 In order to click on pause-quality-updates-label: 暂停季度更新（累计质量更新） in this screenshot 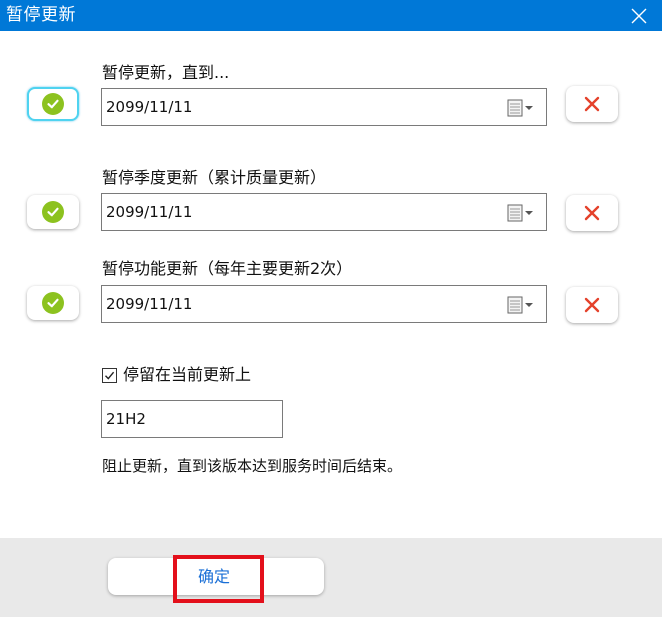, I will do `click(214, 177)`.